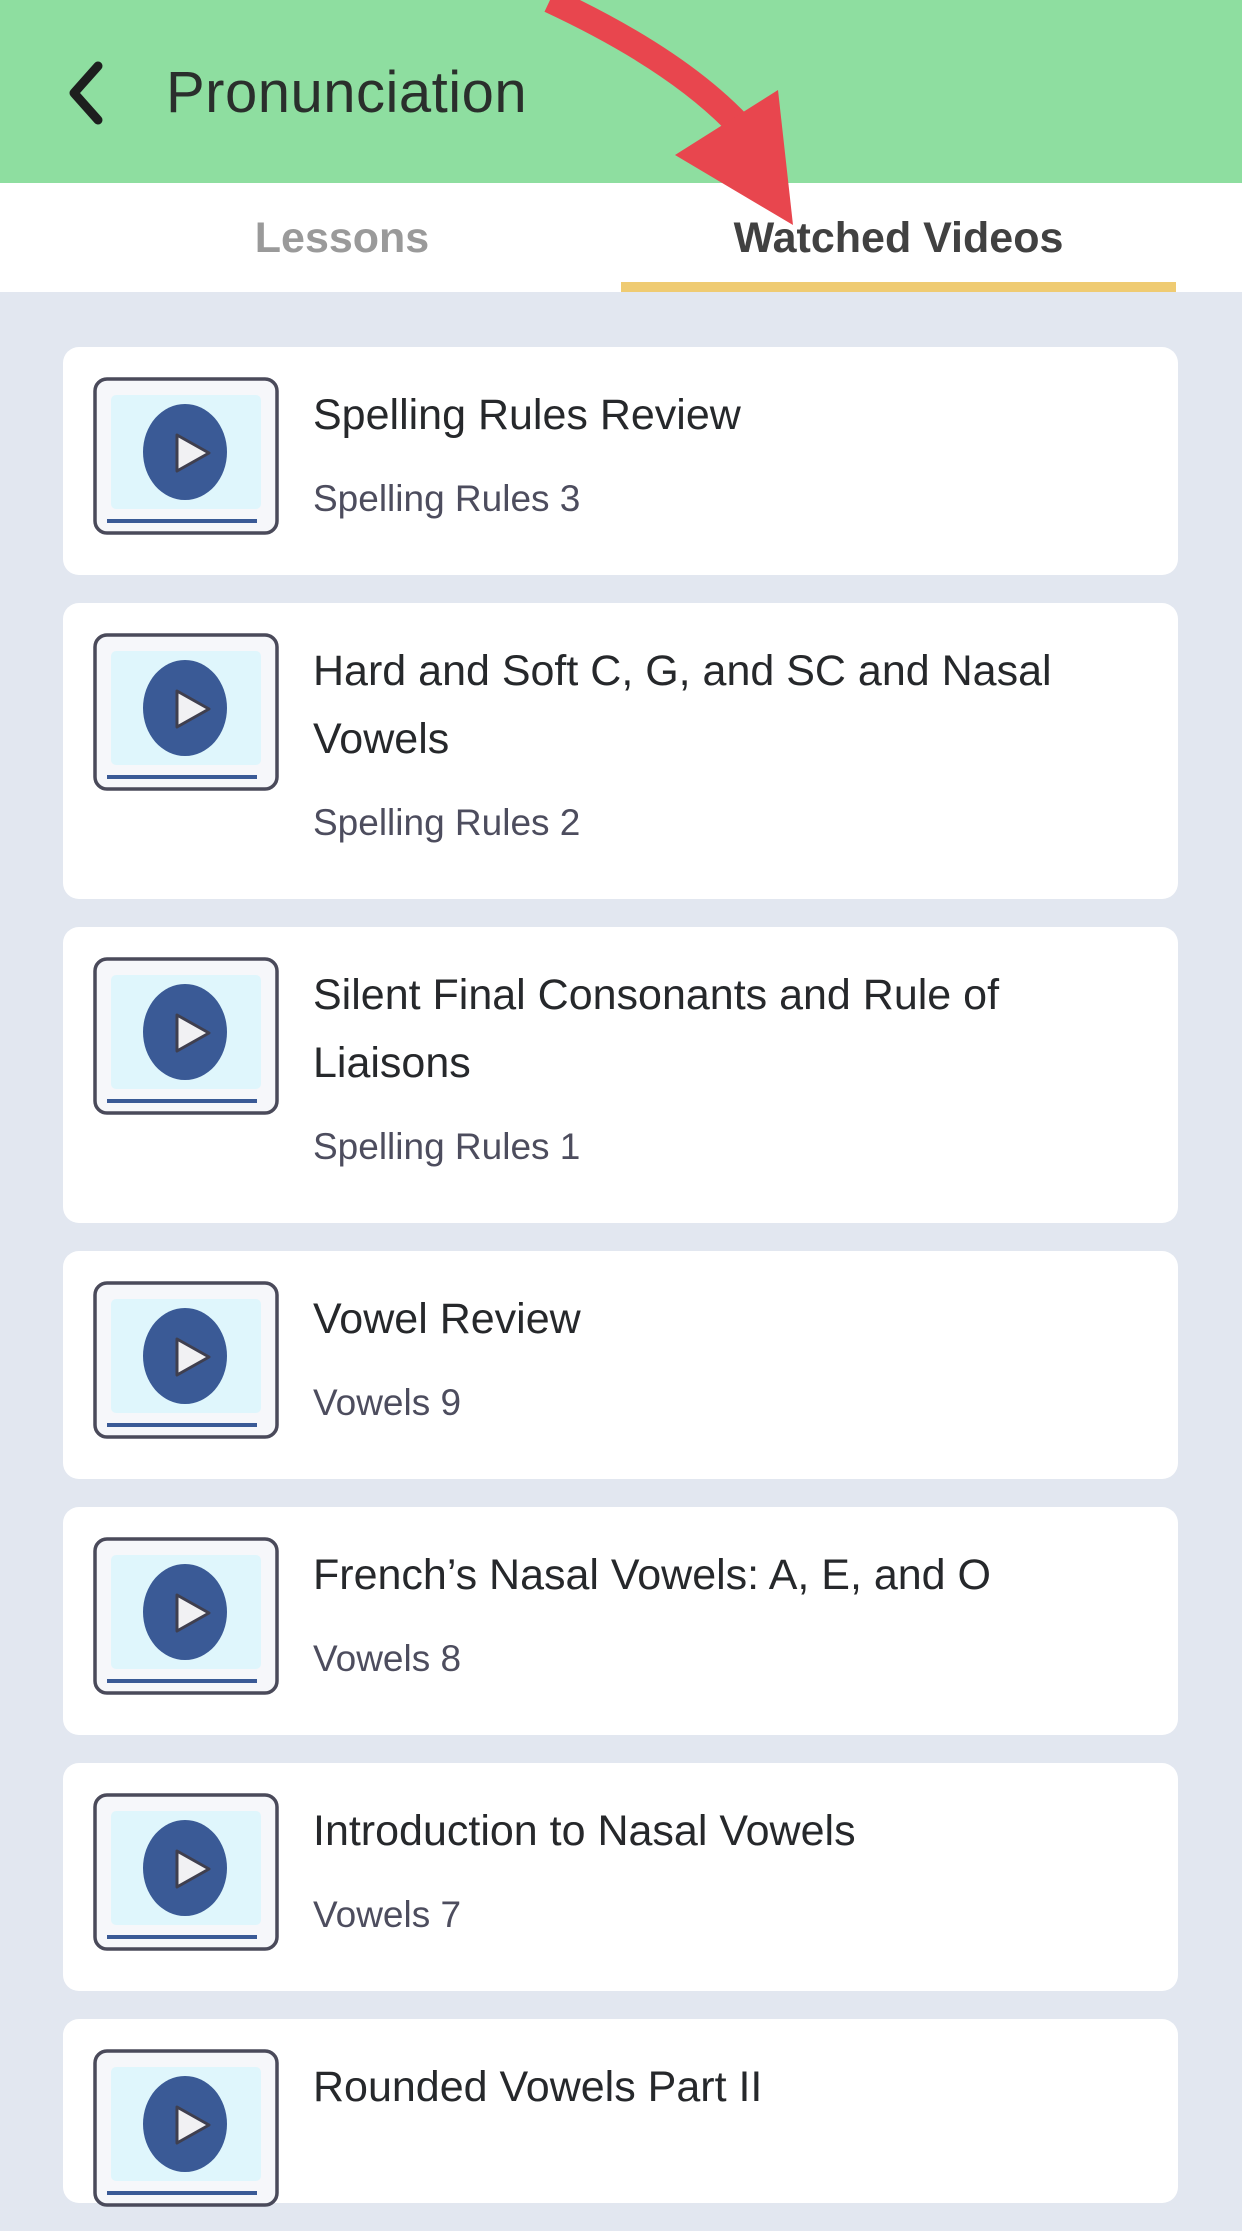 Image resolution: width=1242 pixels, height=2231 pixels. What do you see at coordinates (620, 1365) in the screenshot?
I see `video-list-item: Vowel Review Vowels 9` at bounding box center [620, 1365].